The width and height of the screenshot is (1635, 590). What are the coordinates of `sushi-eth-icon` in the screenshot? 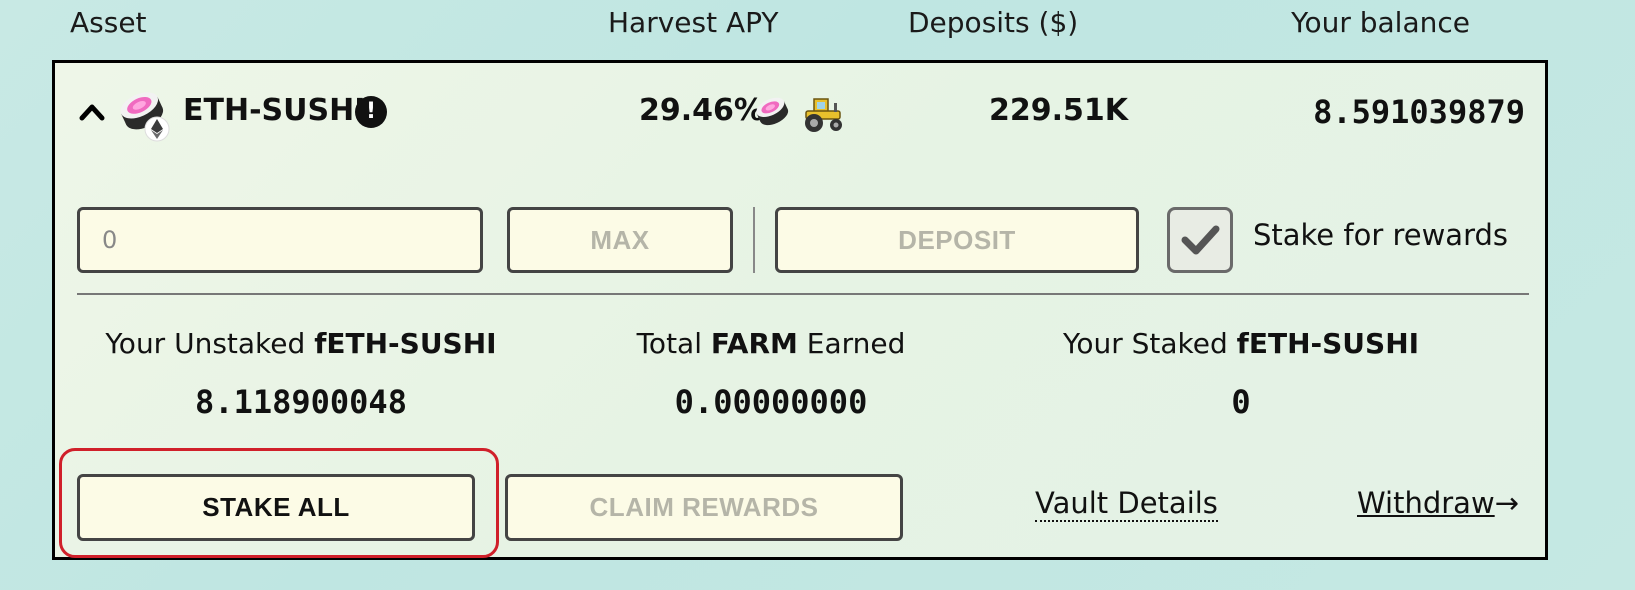 It's located at (143, 113).